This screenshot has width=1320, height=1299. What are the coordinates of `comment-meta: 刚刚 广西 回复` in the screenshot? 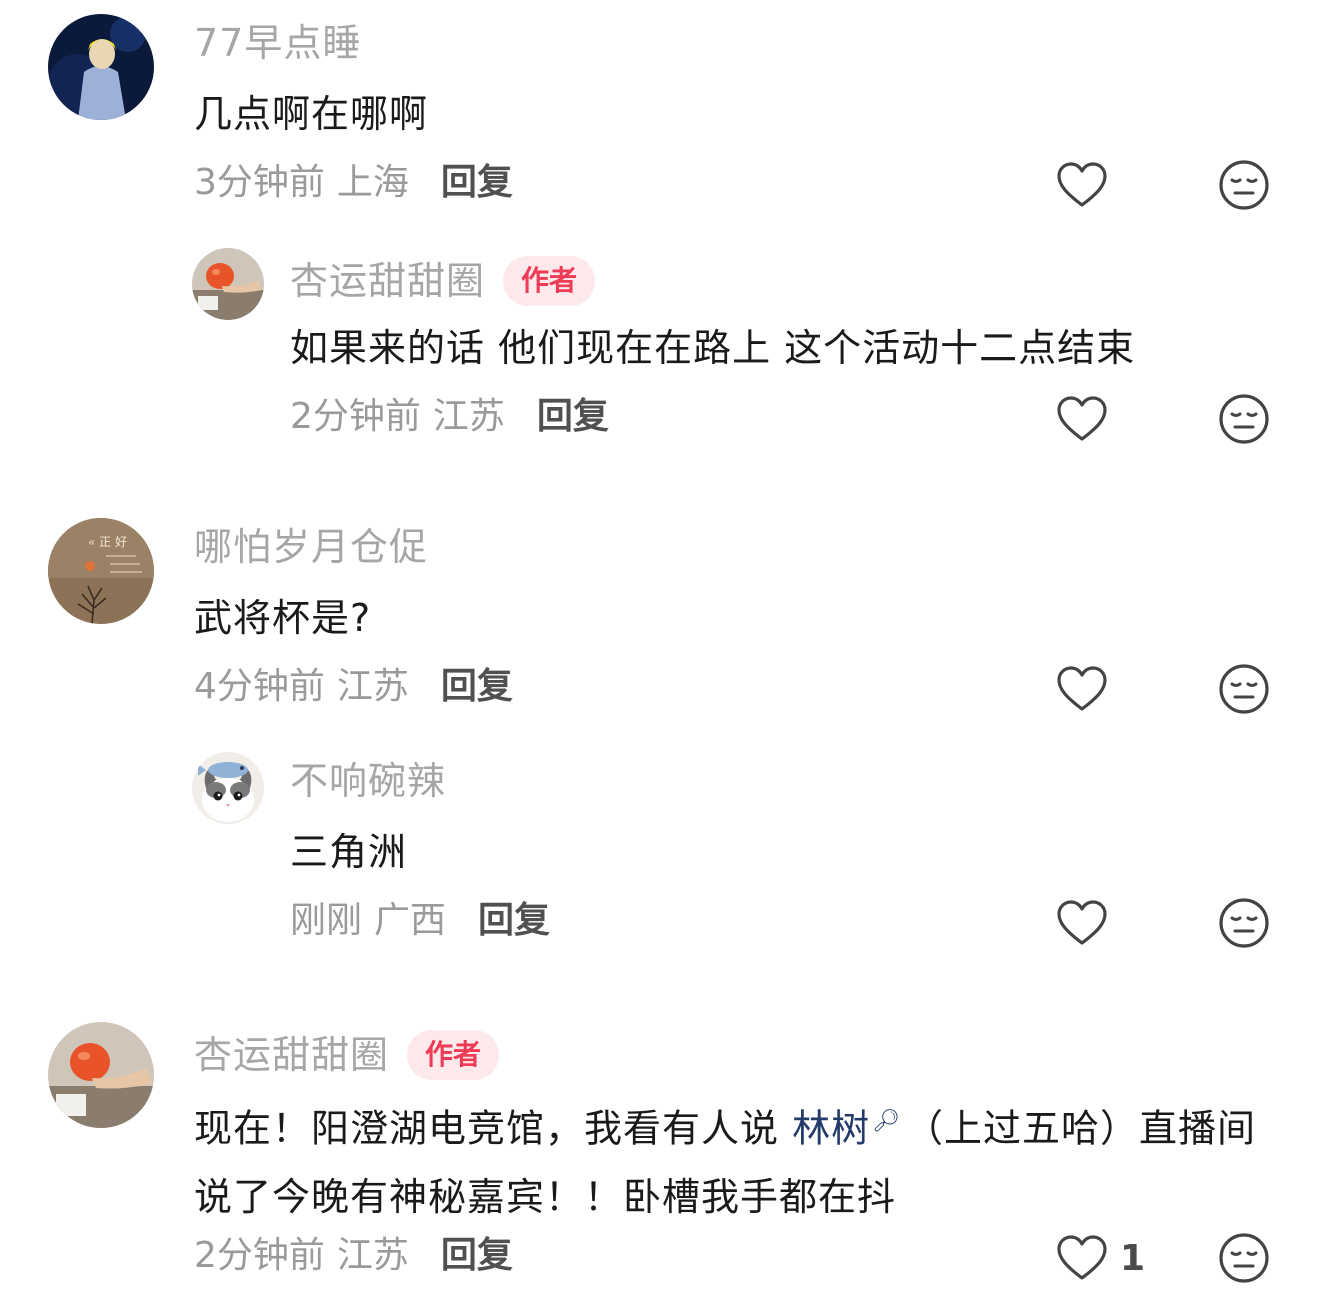 It's located at (420, 921).